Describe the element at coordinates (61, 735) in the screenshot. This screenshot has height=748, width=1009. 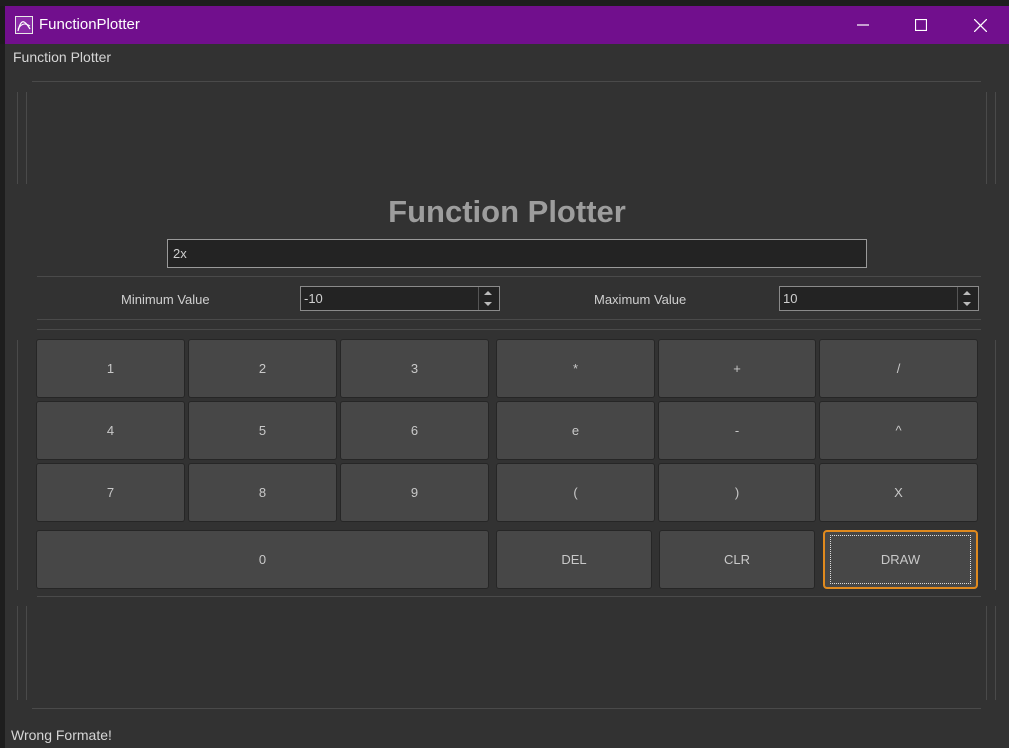
I see `status-bar-message: Wrong Formate!` at that location.